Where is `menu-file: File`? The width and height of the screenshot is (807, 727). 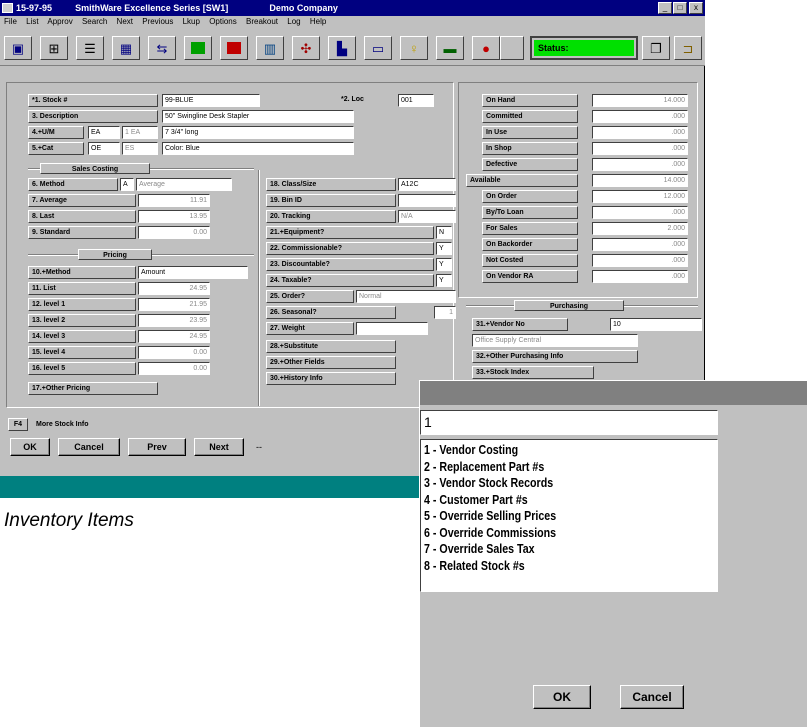 menu-file: File is located at coordinates (10, 21).